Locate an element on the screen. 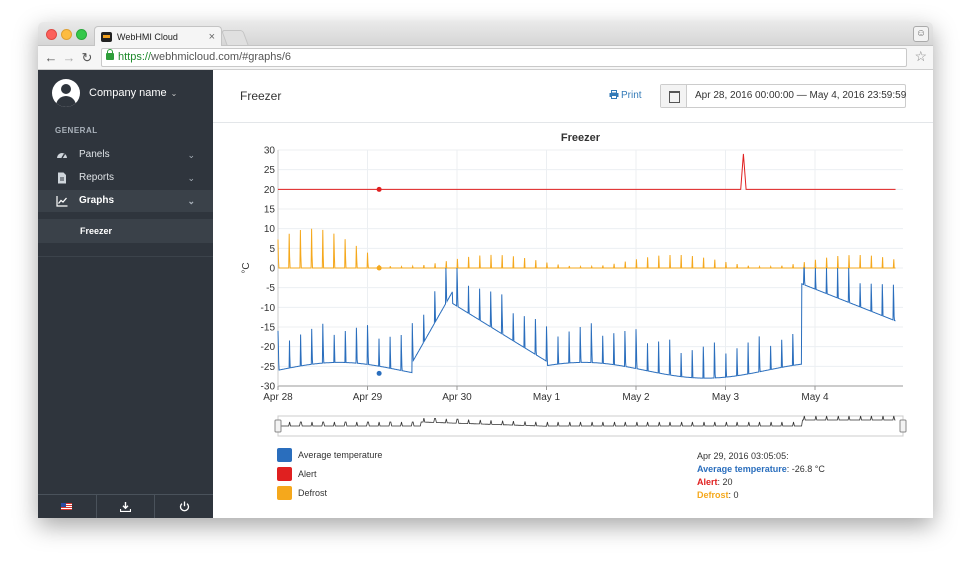 The height and width of the screenshot is (571, 970). url-path: webhmicloud.com/#graphs/6 is located at coordinates (221, 57).